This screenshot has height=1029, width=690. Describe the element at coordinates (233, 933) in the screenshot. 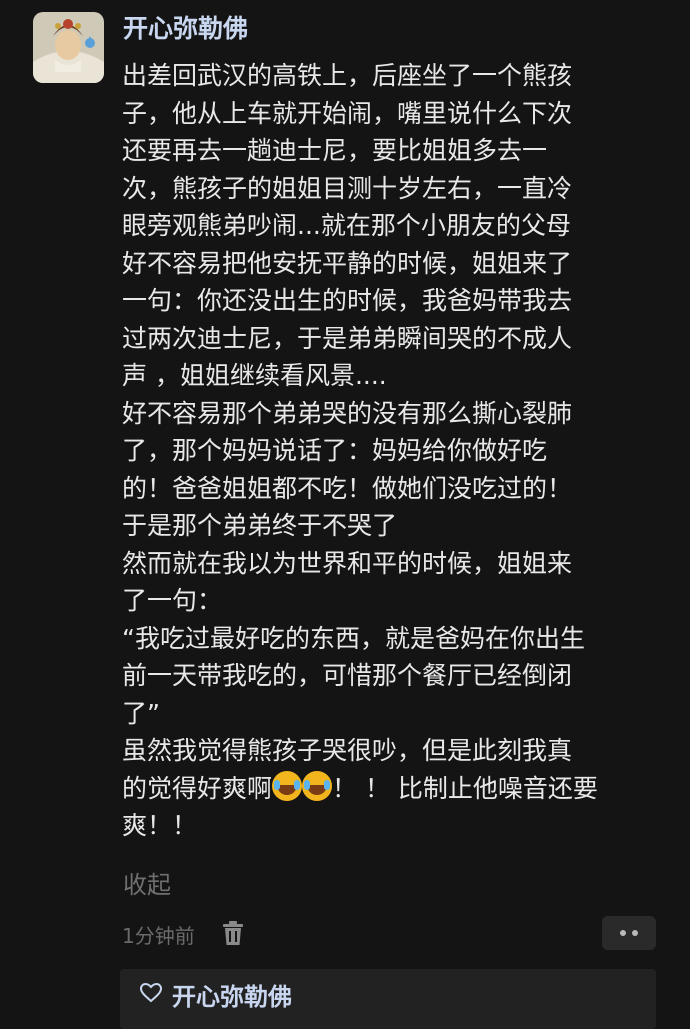

I see `delete-trash-icon` at that location.